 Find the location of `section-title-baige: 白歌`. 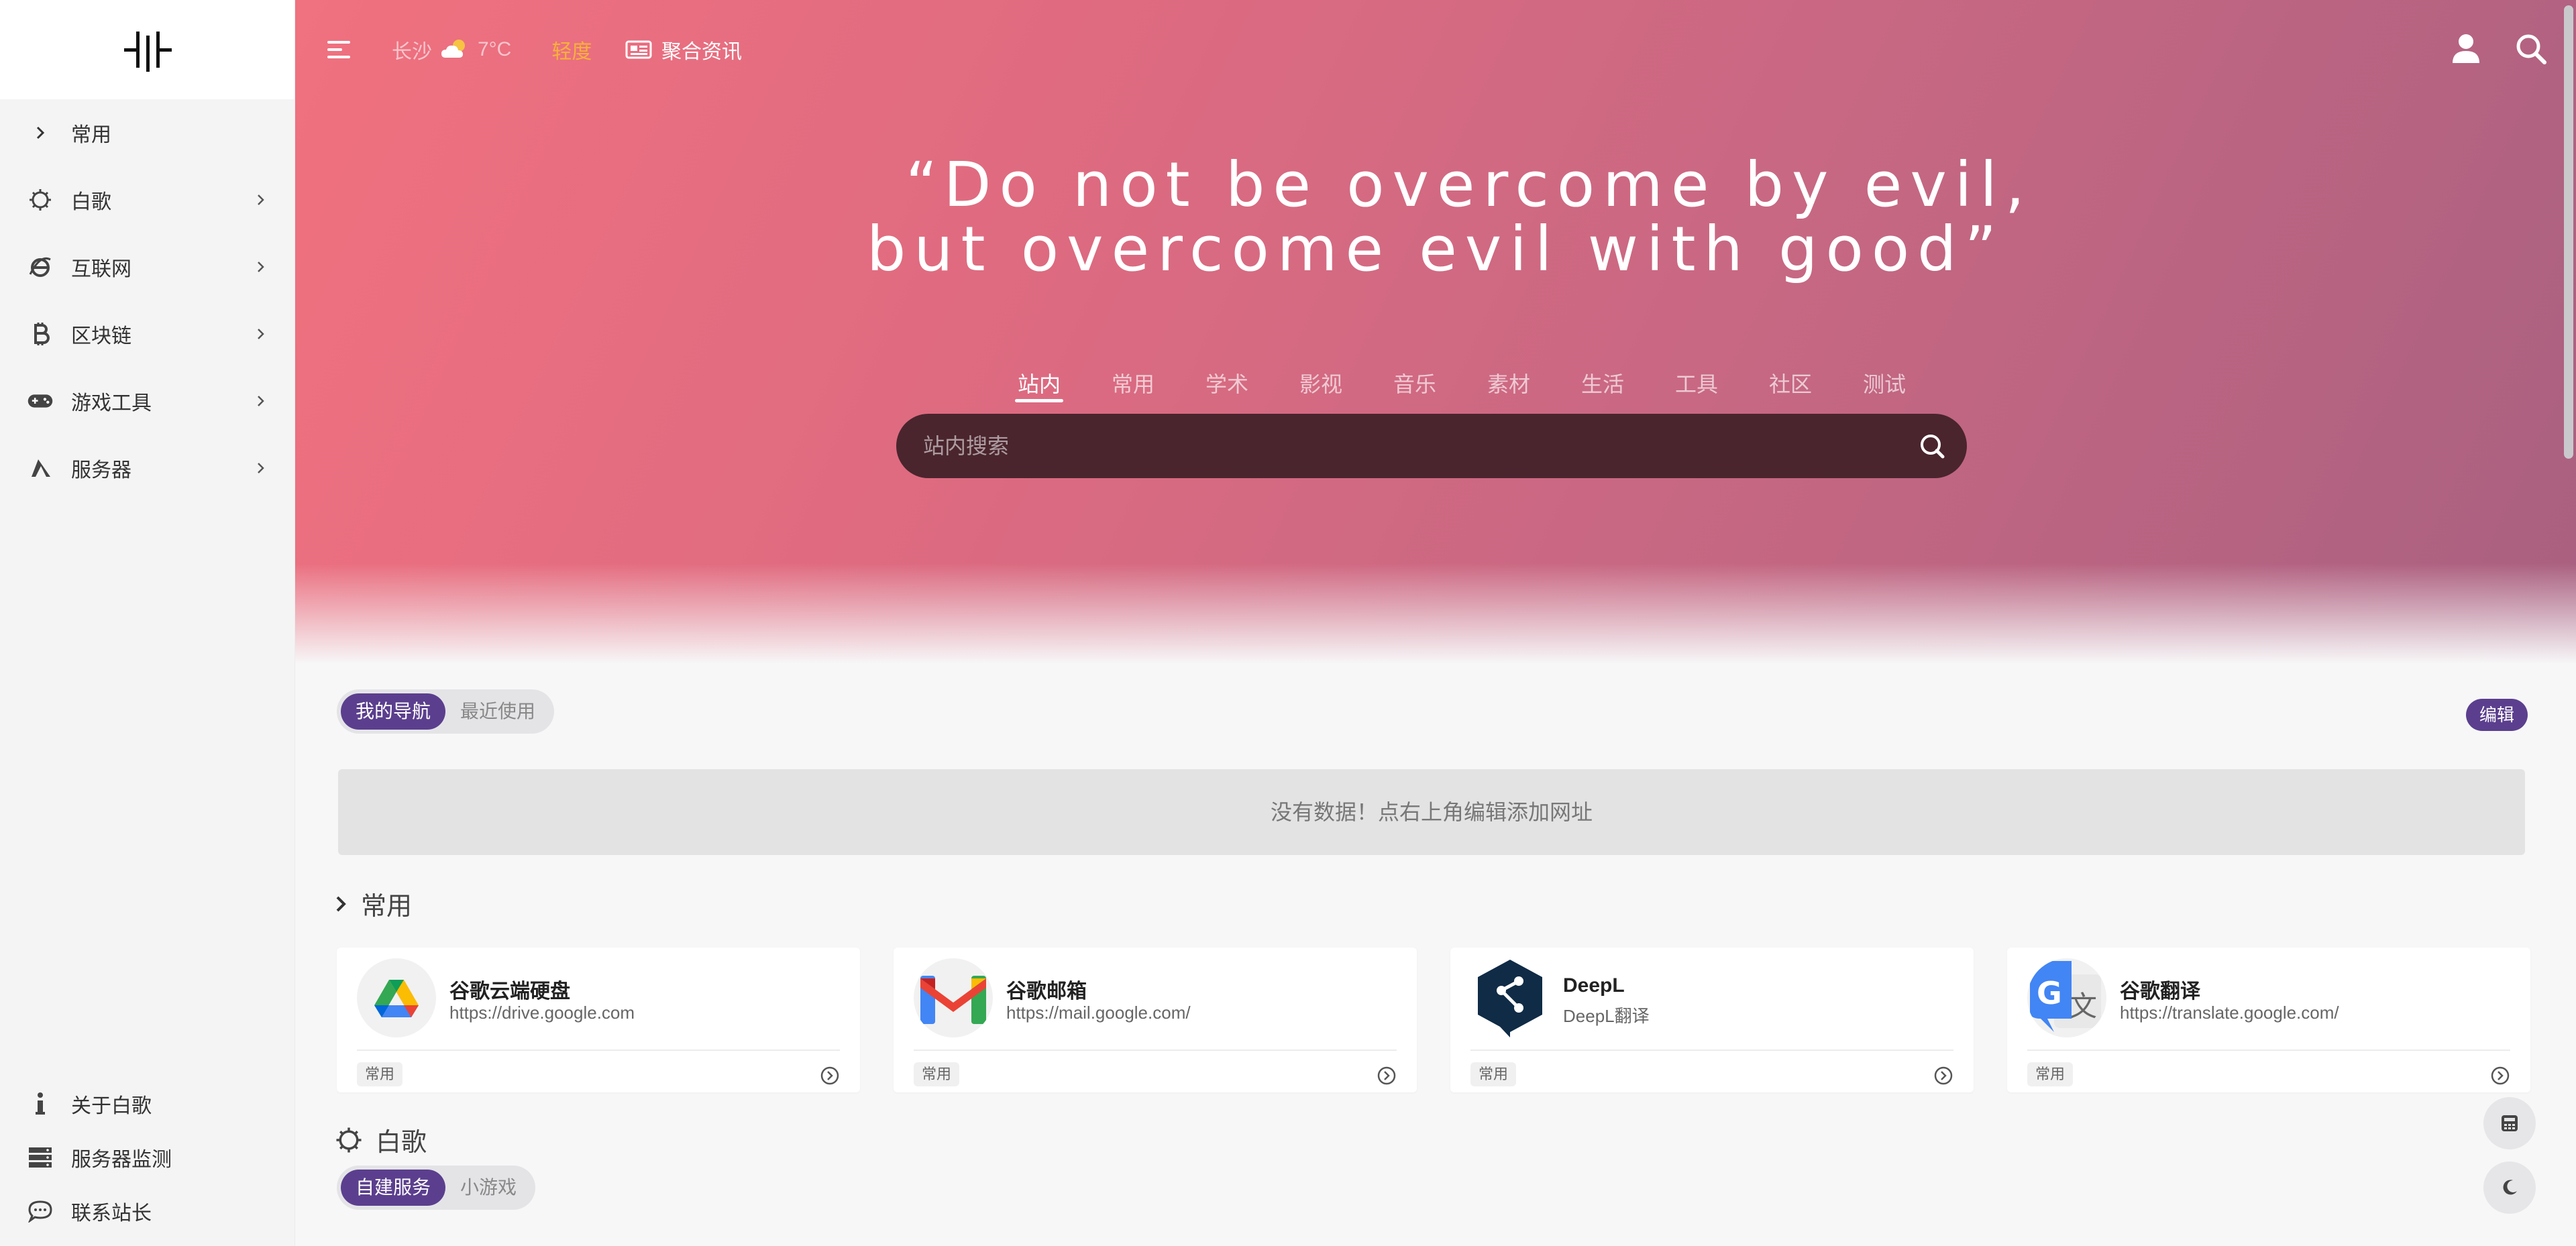

section-title-baige: 白歌 is located at coordinates (380, 1139).